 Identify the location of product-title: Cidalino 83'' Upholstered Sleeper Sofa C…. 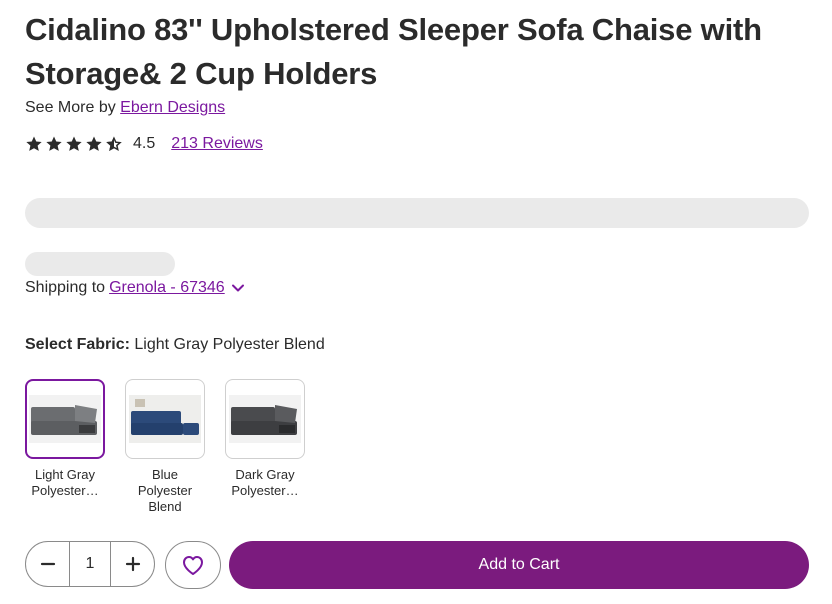
(393, 51).